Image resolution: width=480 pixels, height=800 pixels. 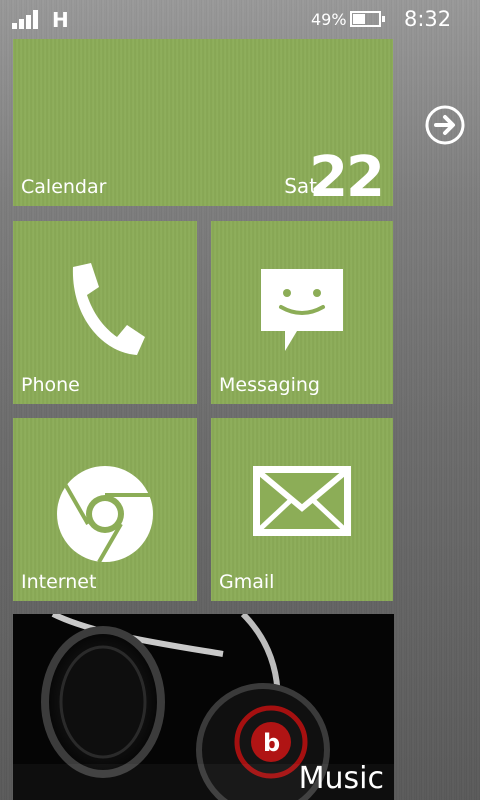 What do you see at coordinates (271, 743) in the screenshot?
I see `svg-text: b` at bounding box center [271, 743].